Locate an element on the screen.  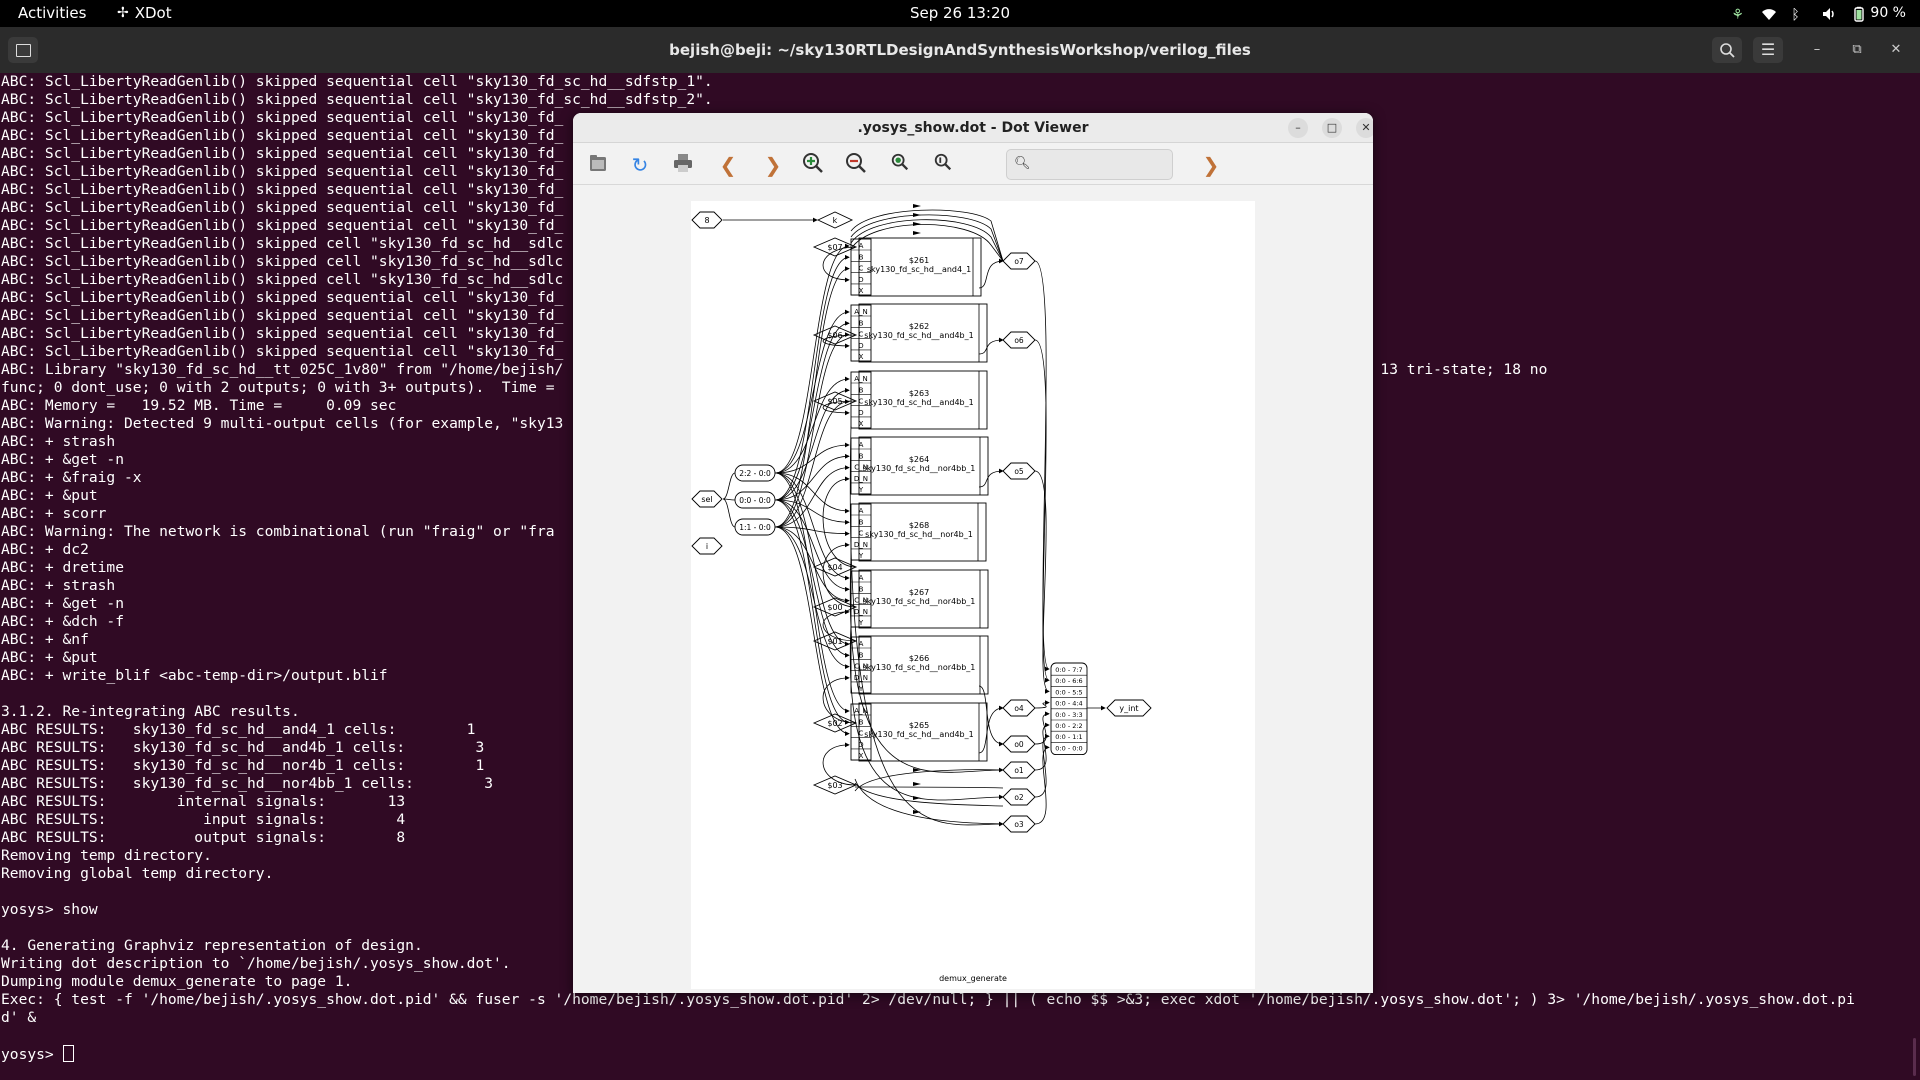
search-icon is located at coordinates (1727, 49).